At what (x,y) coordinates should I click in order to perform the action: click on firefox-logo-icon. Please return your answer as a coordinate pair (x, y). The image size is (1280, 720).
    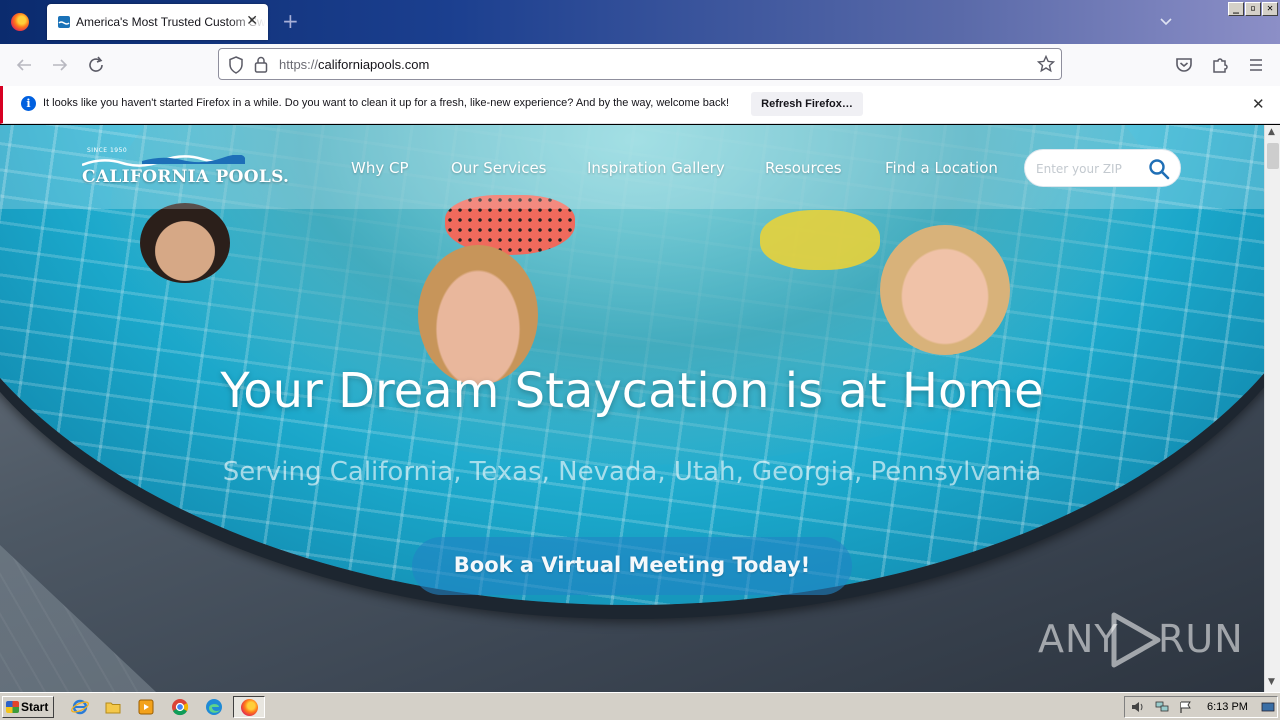
    Looking at the image, I should click on (20, 22).